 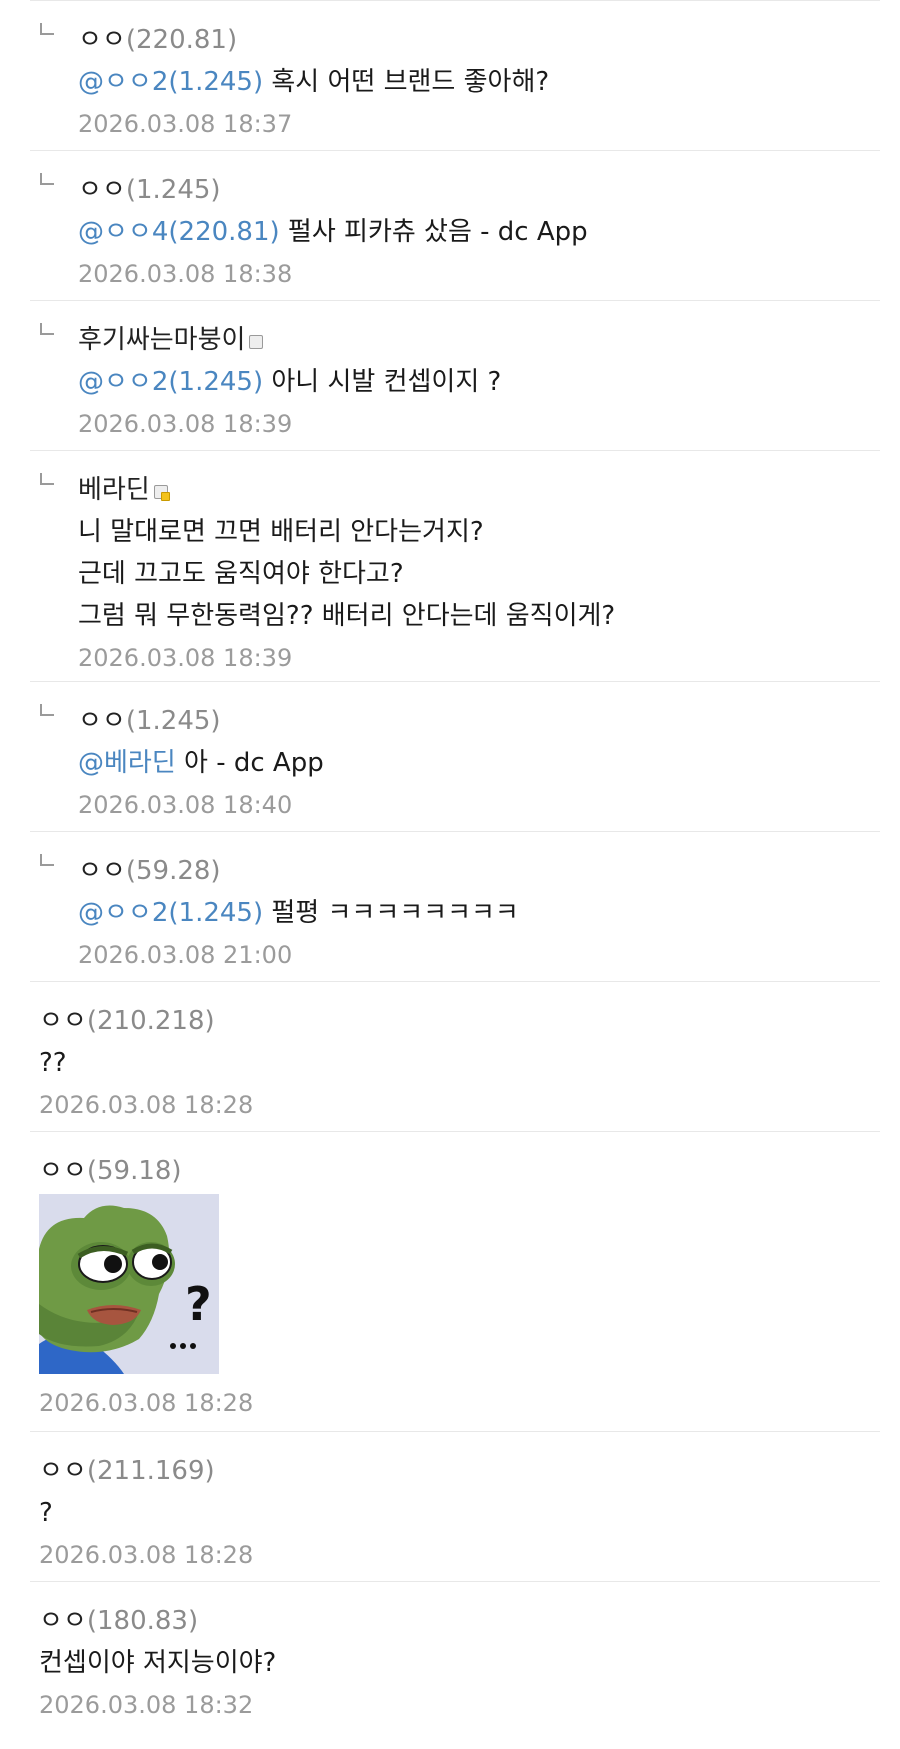 What do you see at coordinates (146, 1705) in the screenshot?
I see `comment-date: 2026.03.08 18:32` at bounding box center [146, 1705].